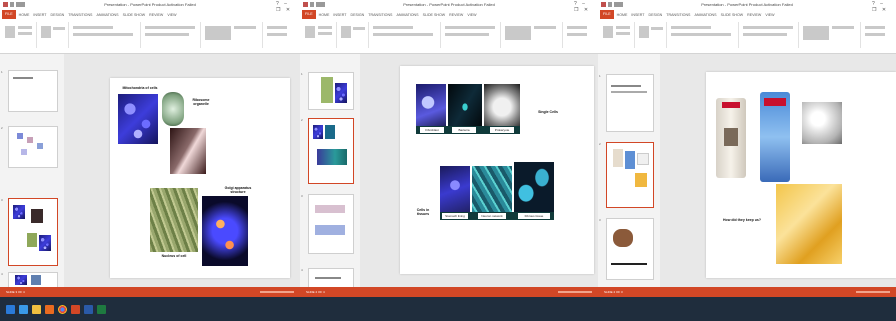  Describe the element at coordinates (36, 309) in the screenshot. I see `folder-icon` at that location.